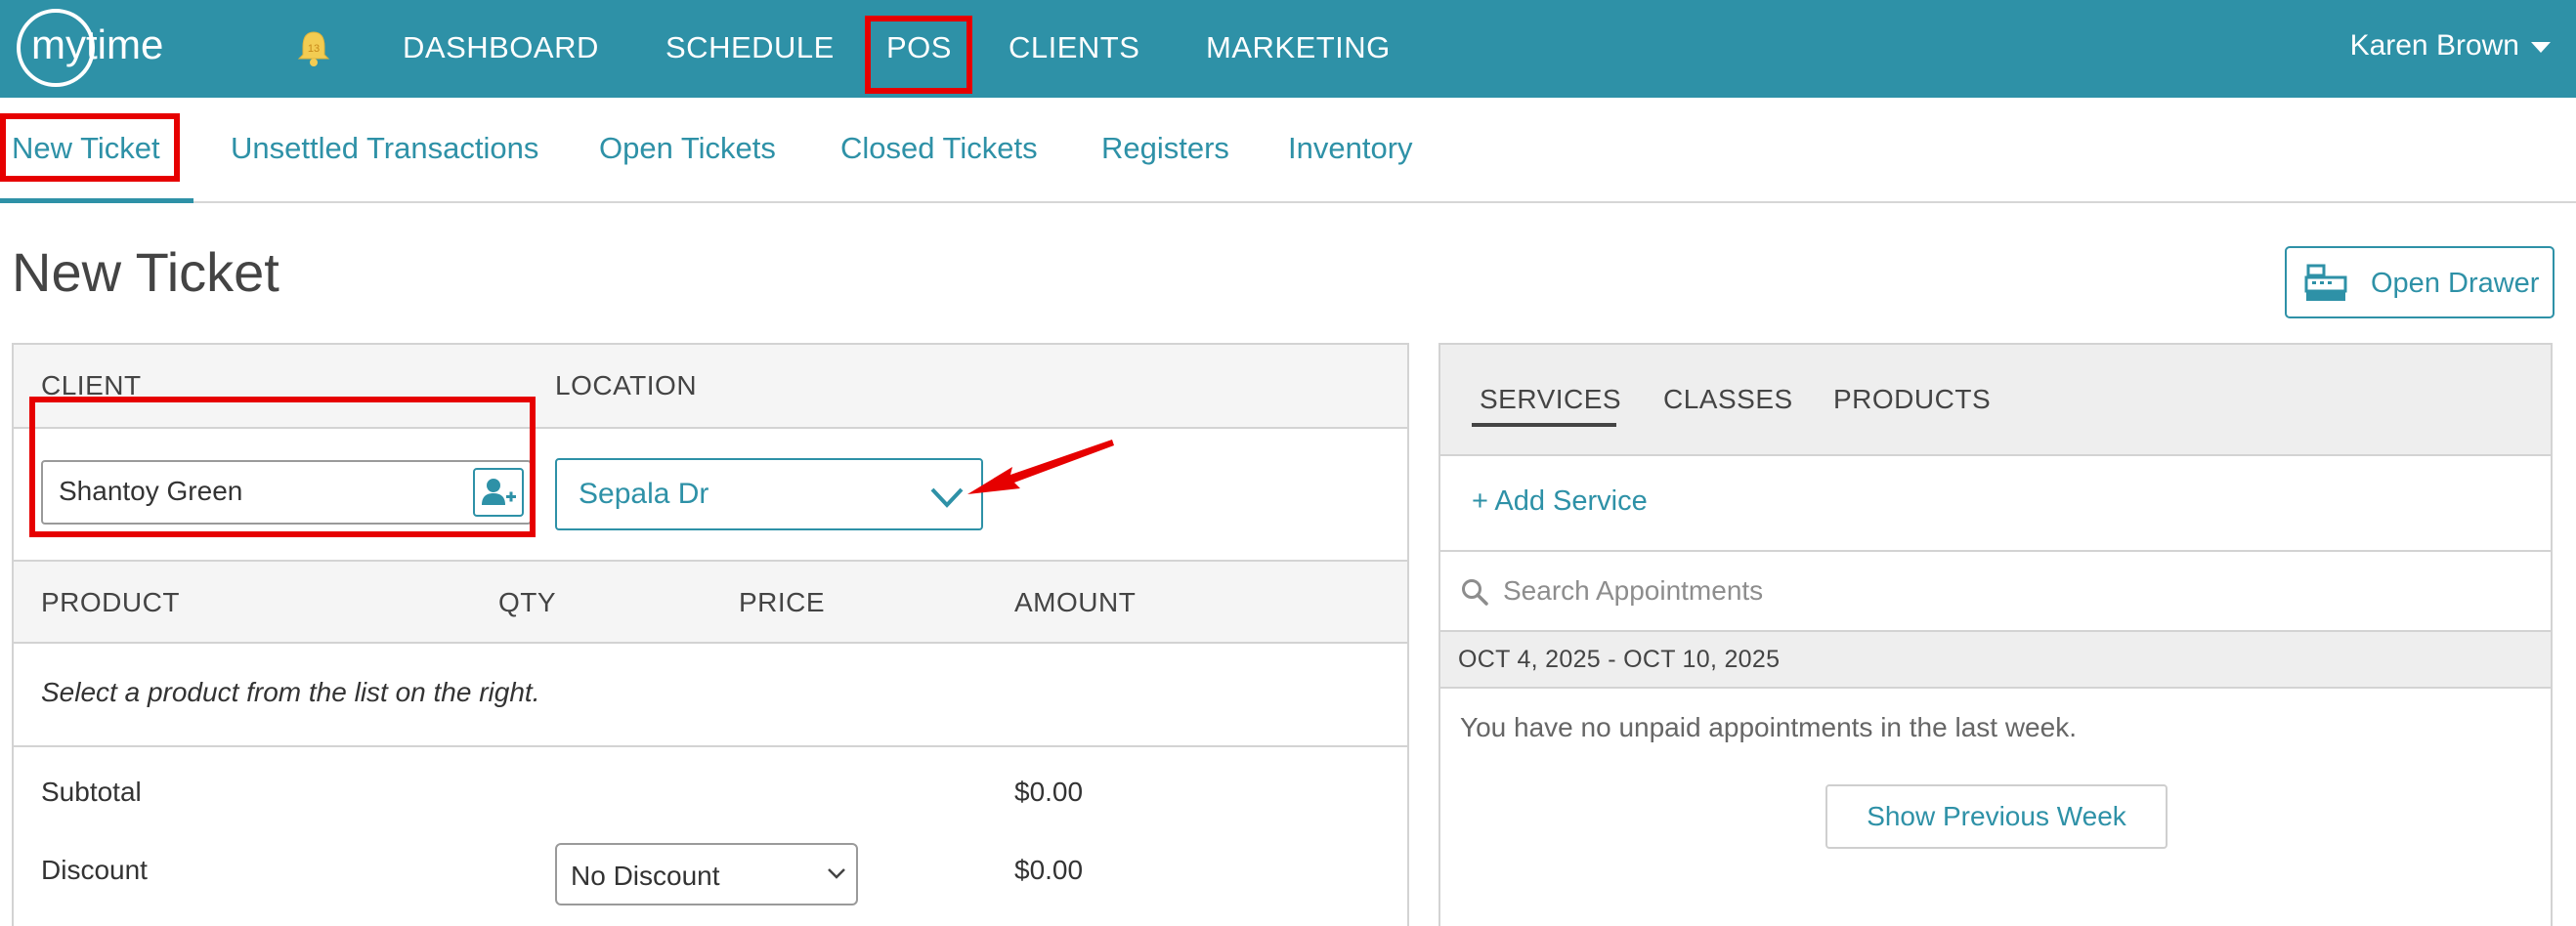 The image size is (2576, 926). I want to click on subnav-registers: Registers, so click(1165, 148).